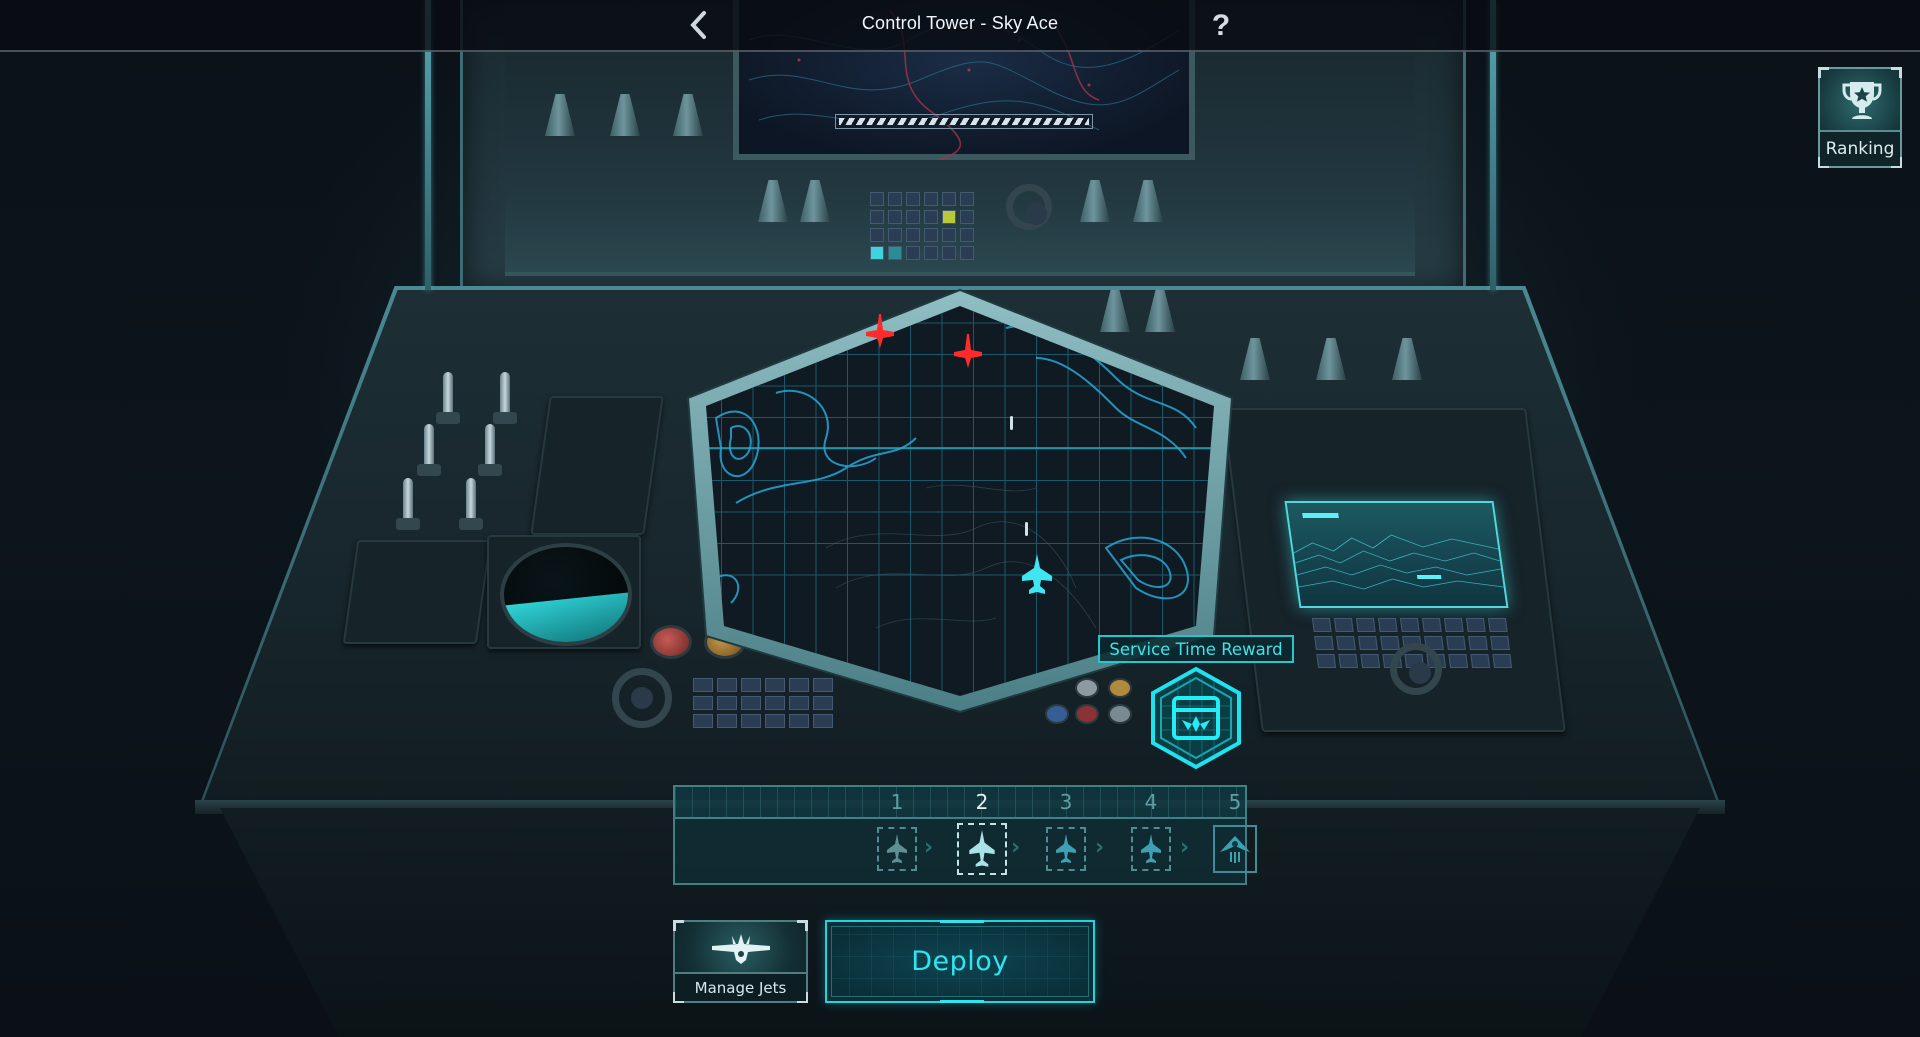  What do you see at coordinates (960, 803) in the screenshot?
I see `stage-number-header: 1 2 3 4 5` at bounding box center [960, 803].